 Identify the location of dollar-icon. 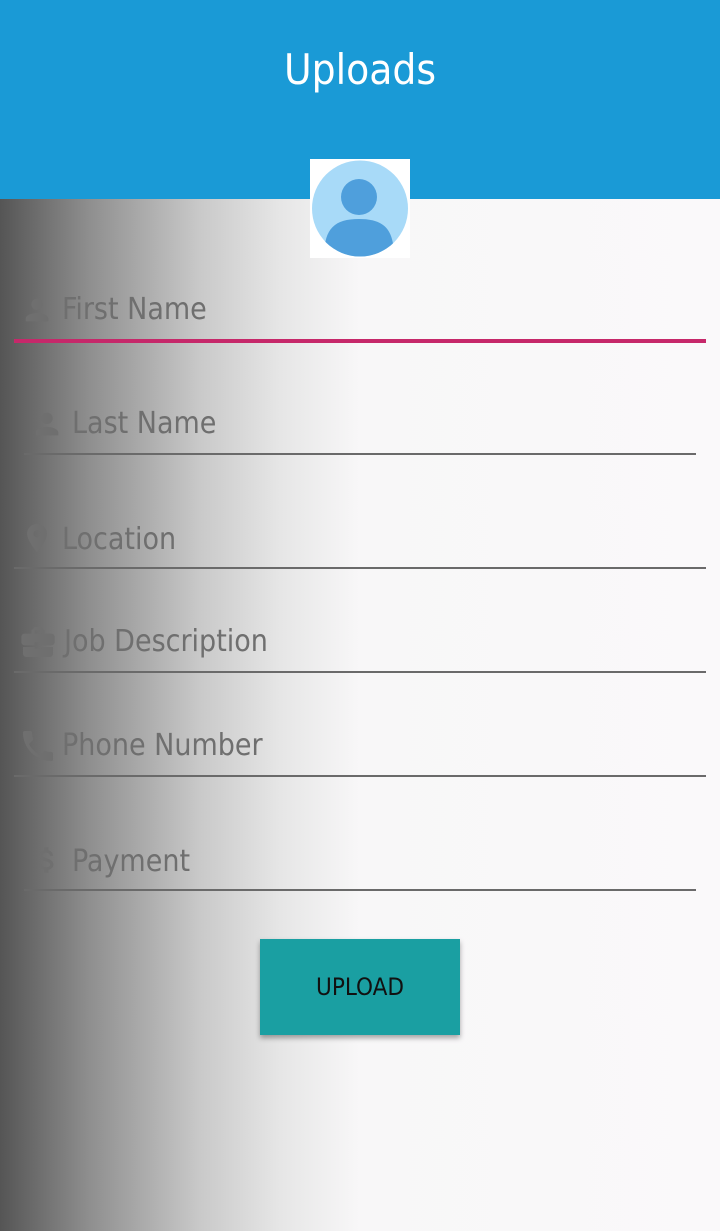
(46, 860).